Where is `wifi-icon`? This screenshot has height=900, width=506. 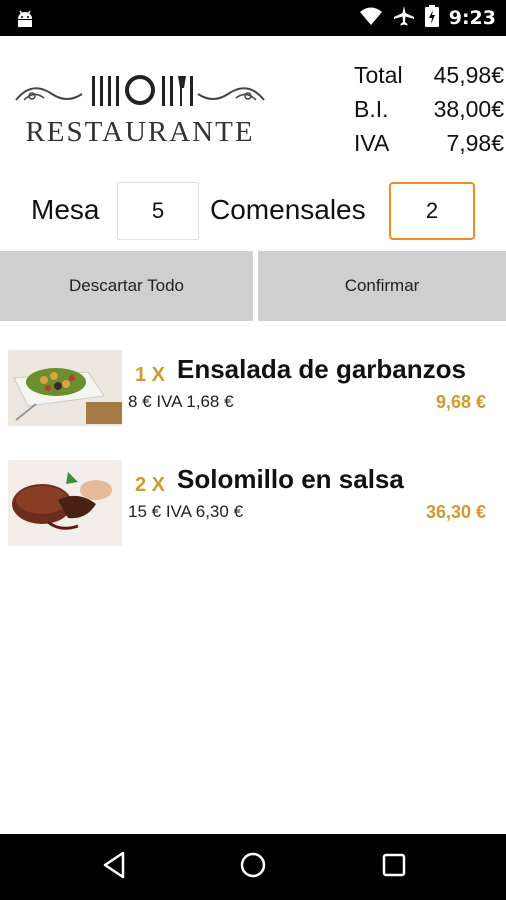 wifi-icon is located at coordinates (371, 18).